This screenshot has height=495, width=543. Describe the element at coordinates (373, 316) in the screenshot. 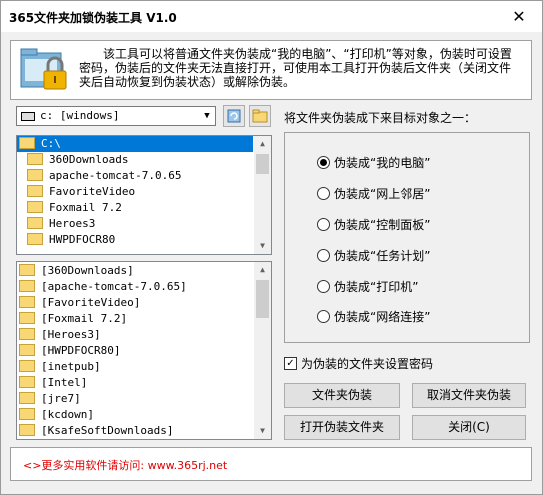

I see `option-network-connections: 伪装成“网络连接”` at that location.